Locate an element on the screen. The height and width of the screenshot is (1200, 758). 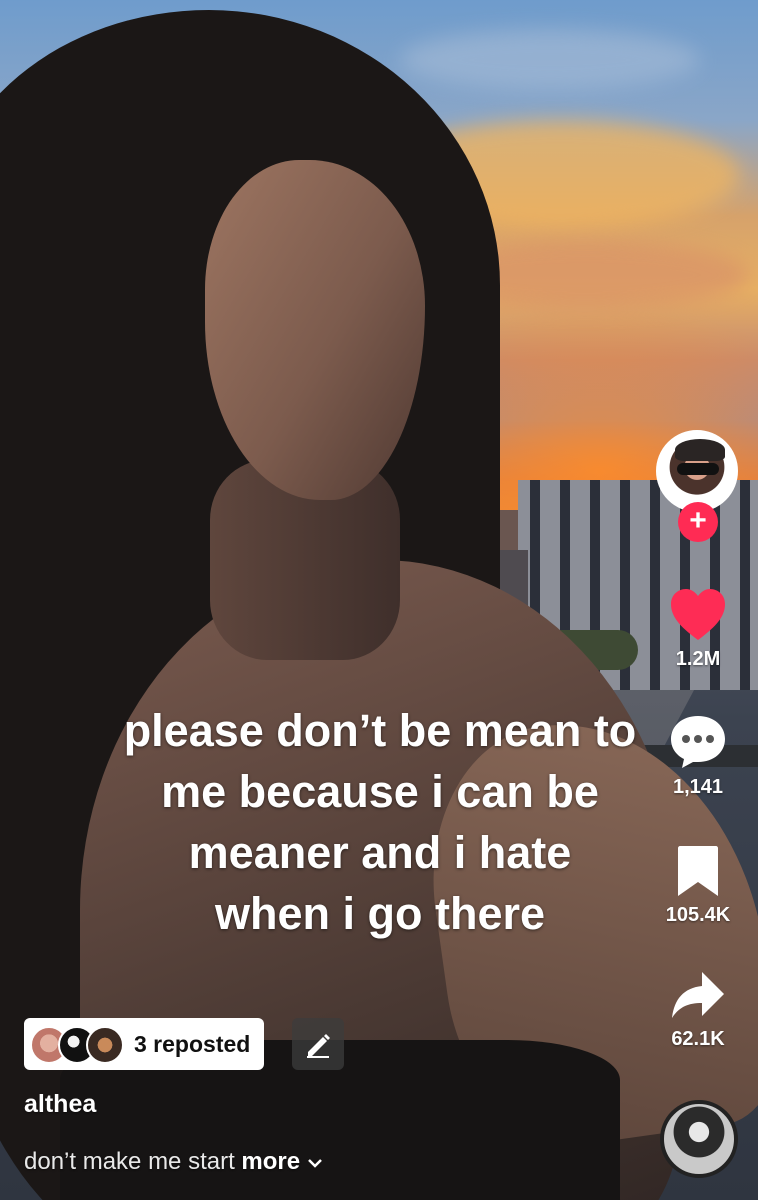
author-username: althea is located at coordinates (60, 1104).